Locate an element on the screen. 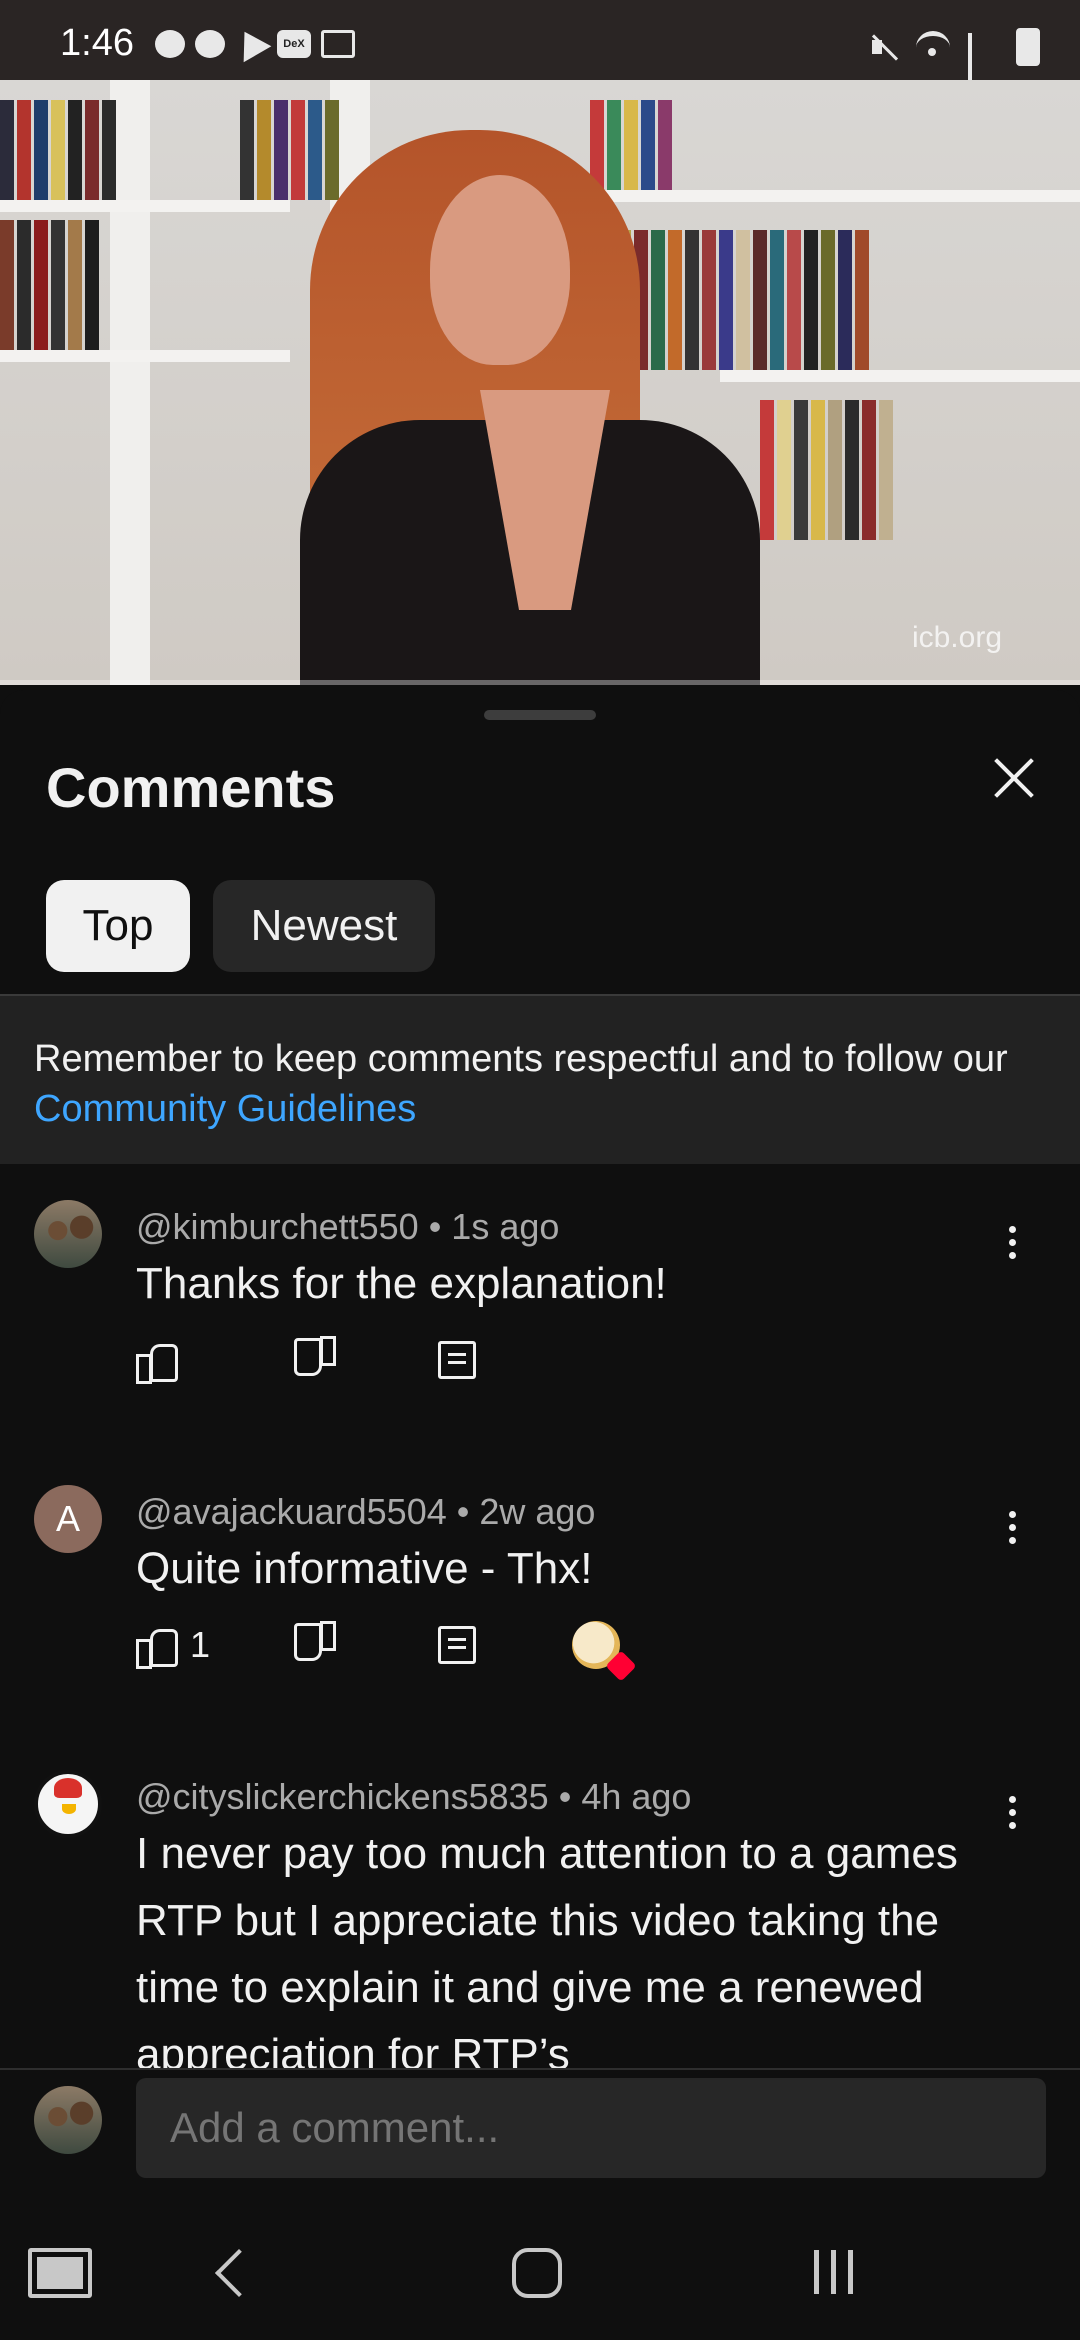 This screenshot has height=2340, width=1080. comment-text: Thanks for the explanation! is located at coordinates (401, 1283).